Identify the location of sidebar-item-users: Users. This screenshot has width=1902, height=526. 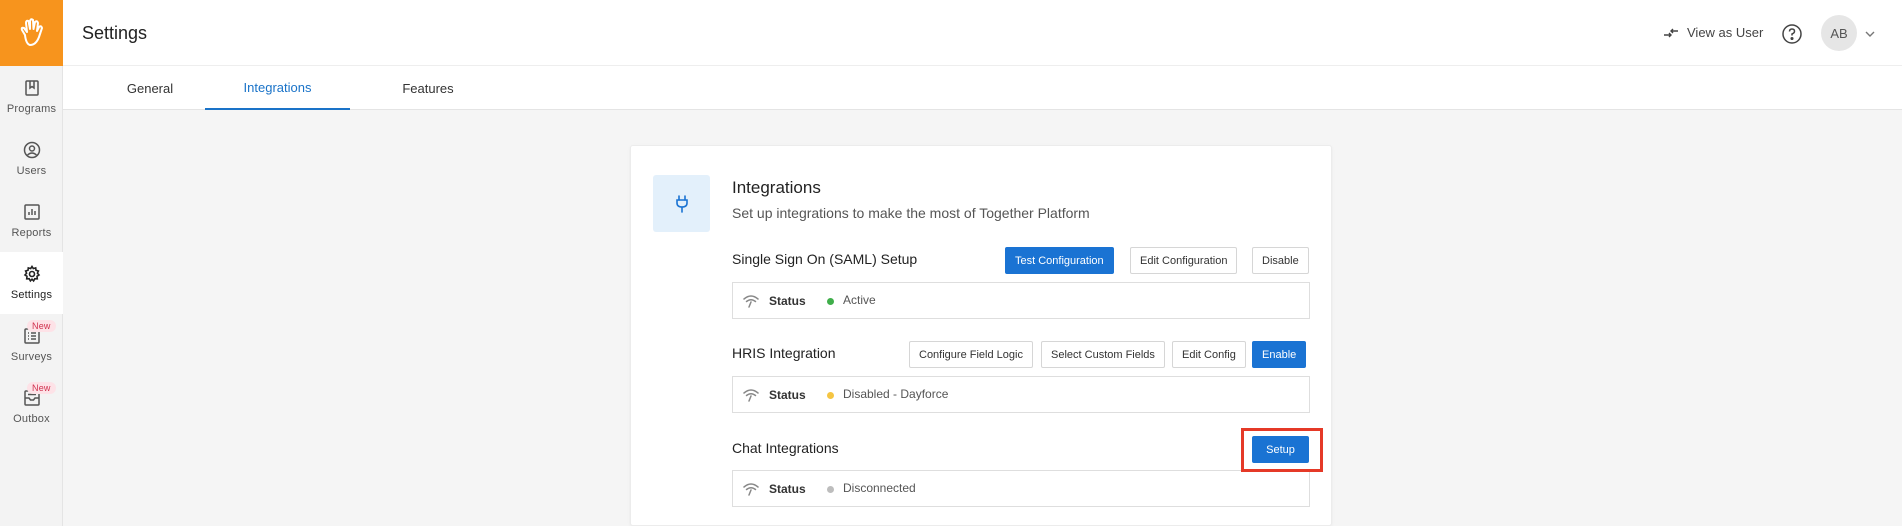
(31, 159).